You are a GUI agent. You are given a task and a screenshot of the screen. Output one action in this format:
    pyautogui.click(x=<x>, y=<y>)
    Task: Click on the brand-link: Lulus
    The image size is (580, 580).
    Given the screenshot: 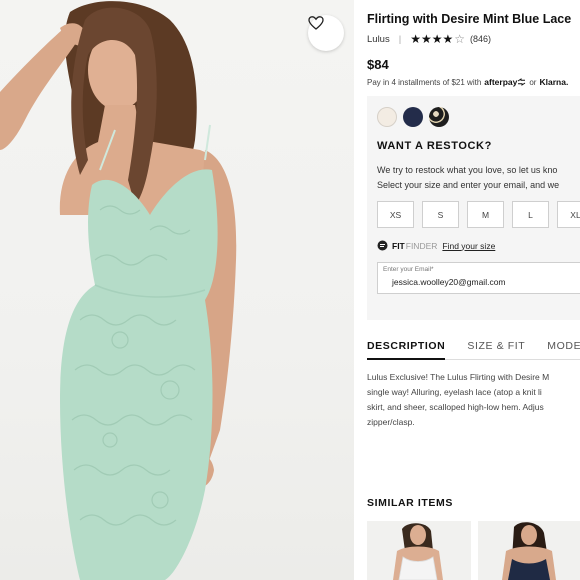 What is the action you would take?
    pyautogui.click(x=378, y=39)
    